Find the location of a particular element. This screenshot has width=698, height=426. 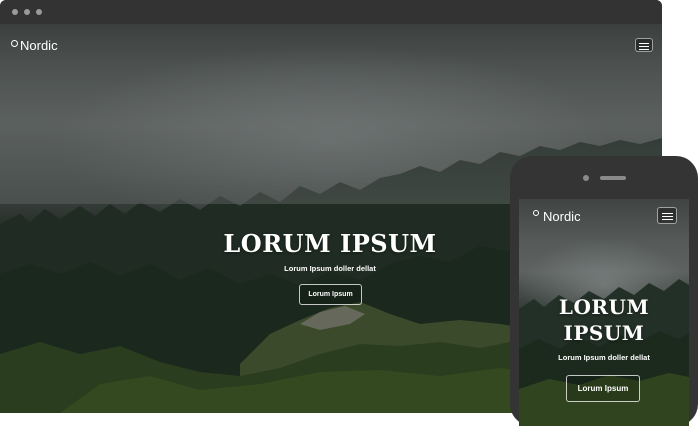

mobile-menu-button is located at coordinates (667, 215).